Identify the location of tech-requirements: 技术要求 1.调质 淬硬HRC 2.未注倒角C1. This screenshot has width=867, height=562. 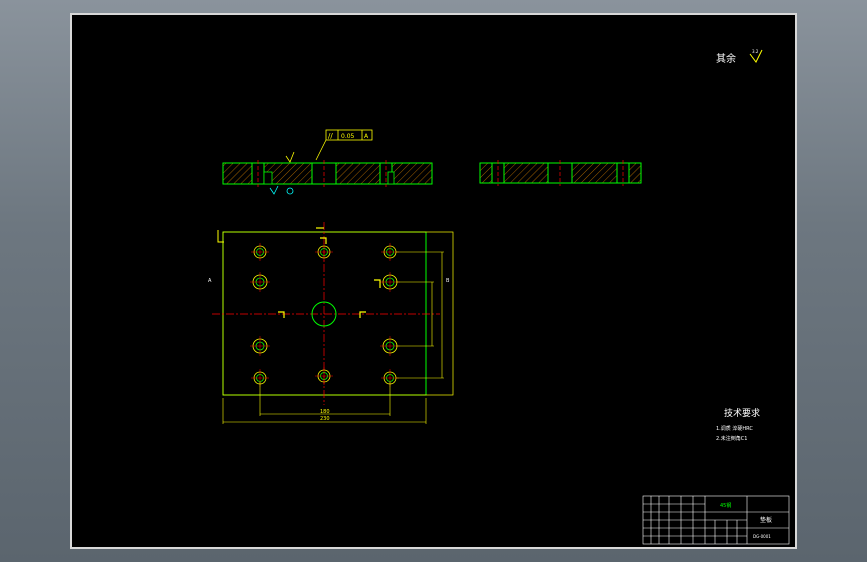
(738, 424).